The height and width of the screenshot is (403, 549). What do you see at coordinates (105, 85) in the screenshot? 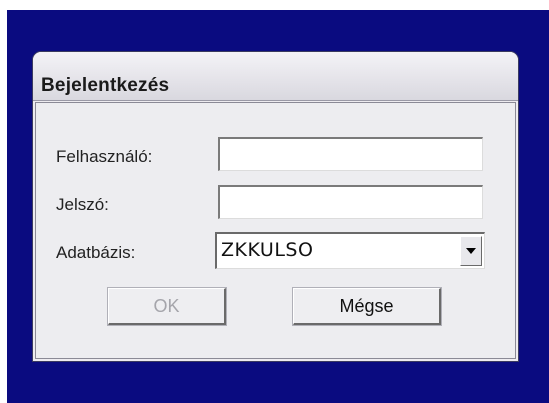
I see `dialog-title: Bejelentkezés` at bounding box center [105, 85].